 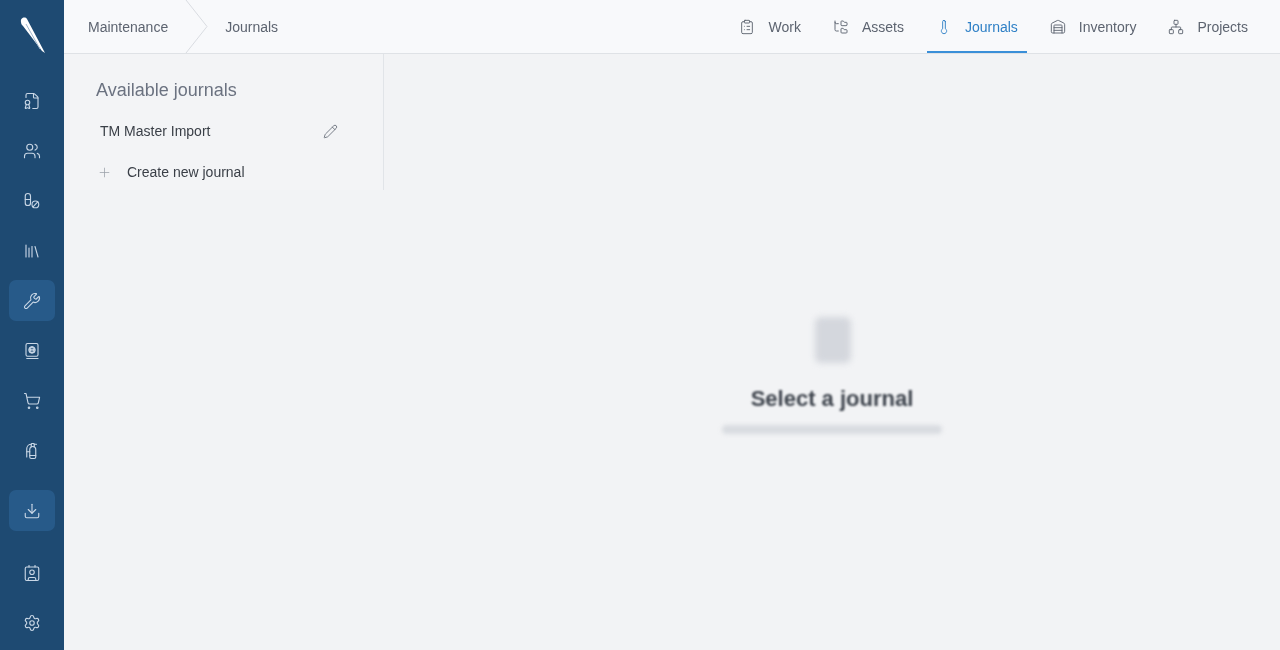 I want to click on network-icon, so click(x=1176, y=26).